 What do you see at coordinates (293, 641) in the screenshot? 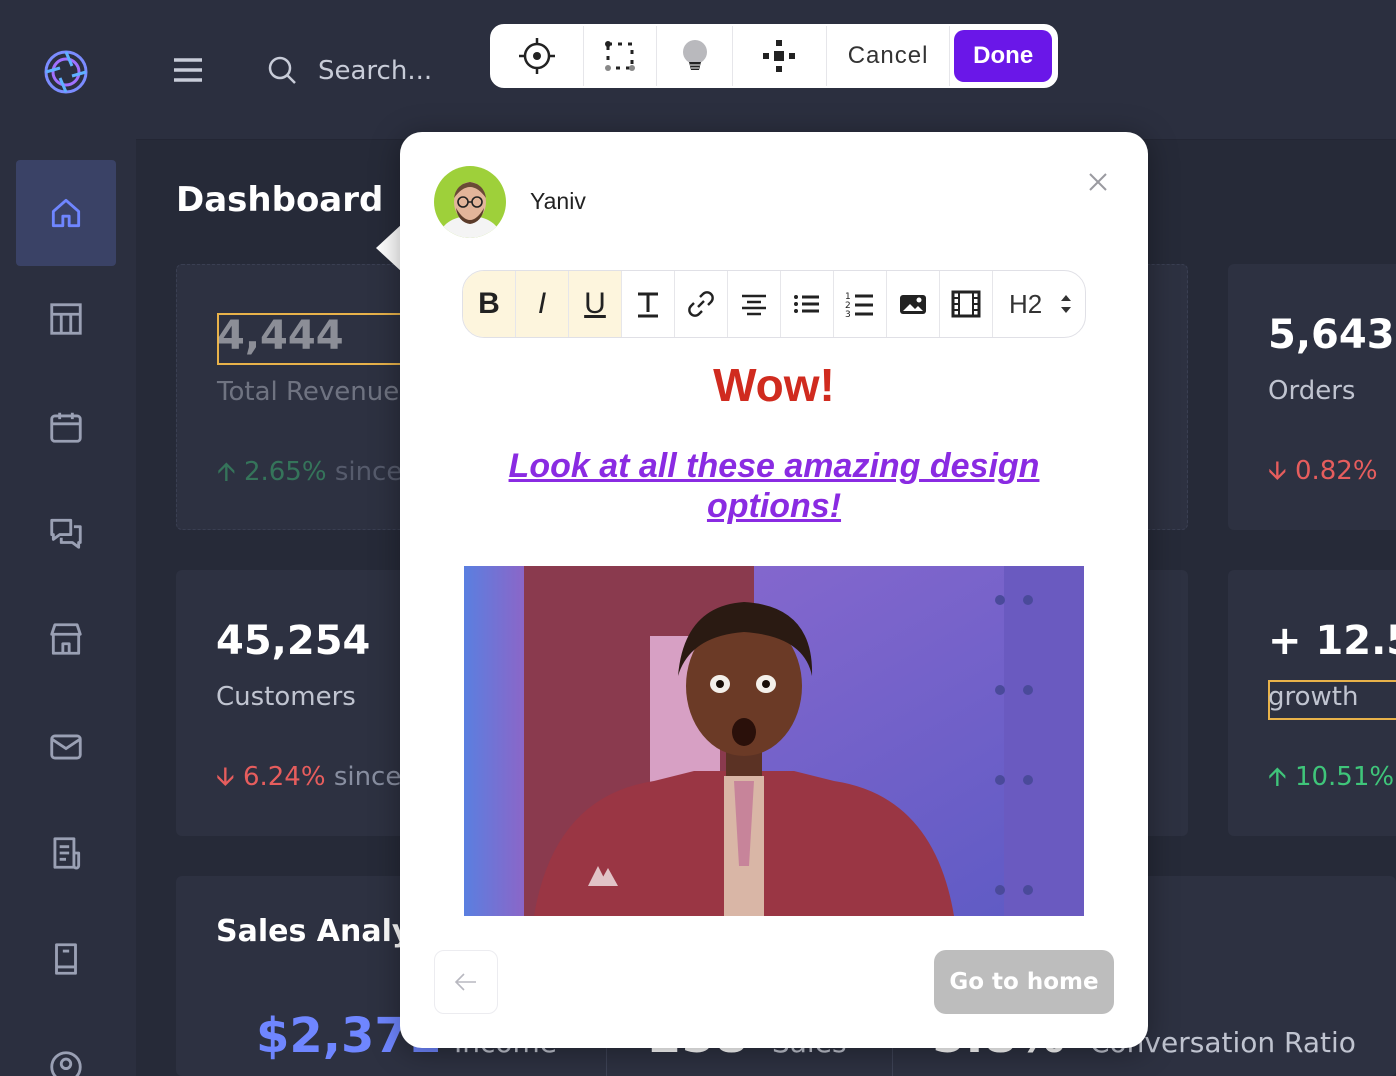
I see `customers-value: 45,254` at bounding box center [293, 641].